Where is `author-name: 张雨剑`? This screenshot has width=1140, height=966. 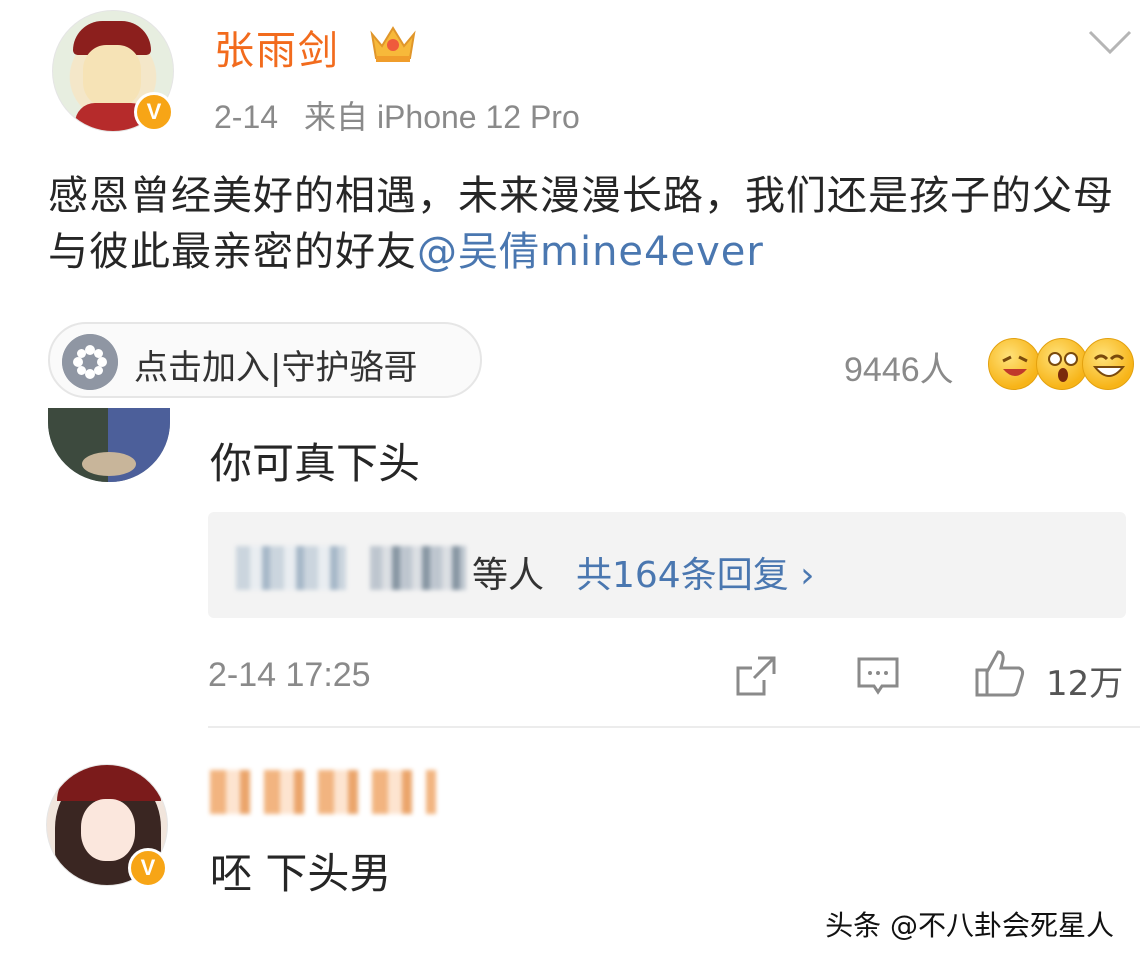
author-name: 张雨剑 is located at coordinates (277, 47).